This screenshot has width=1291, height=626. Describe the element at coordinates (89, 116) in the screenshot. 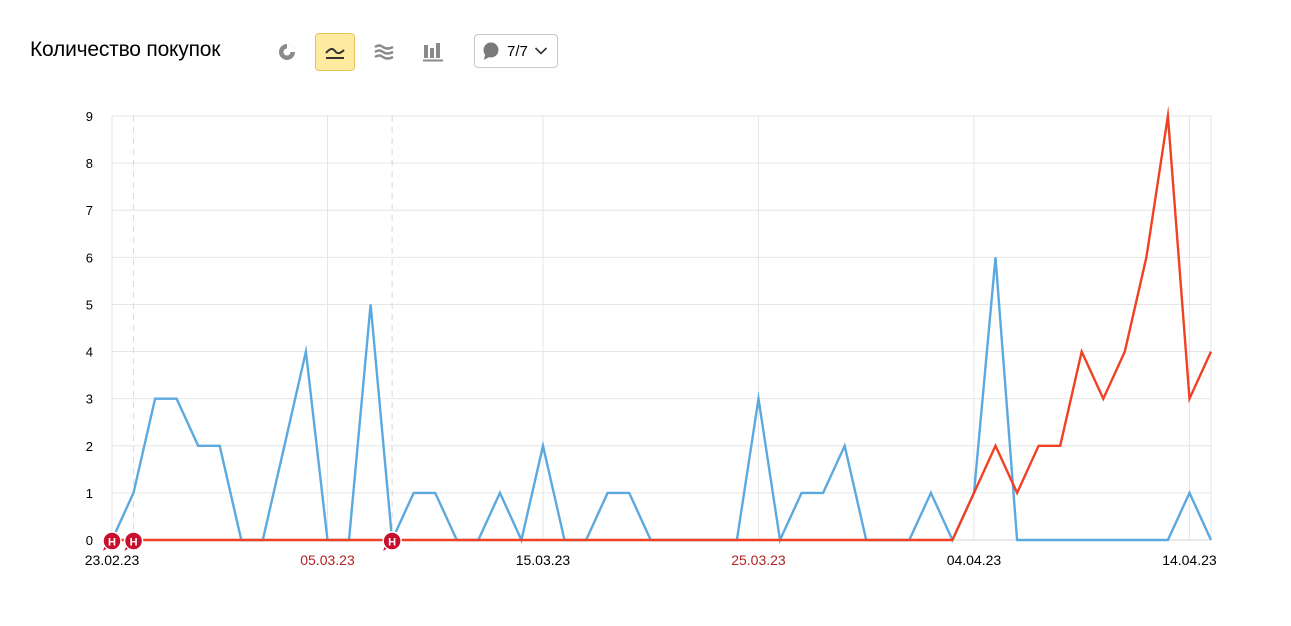

I see `y-tick-label: 9` at that location.